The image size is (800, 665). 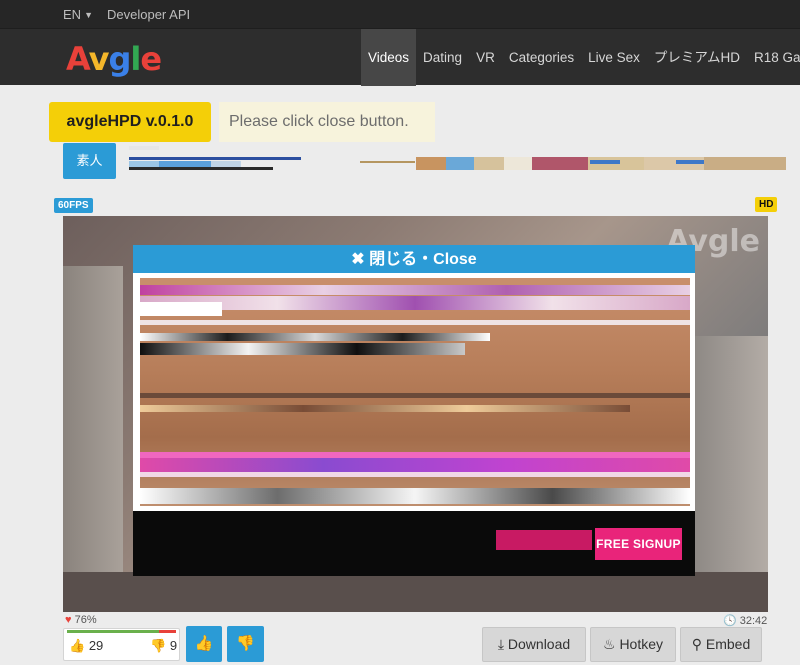 I want to click on hpd-message: Please click close button., so click(x=327, y=122).